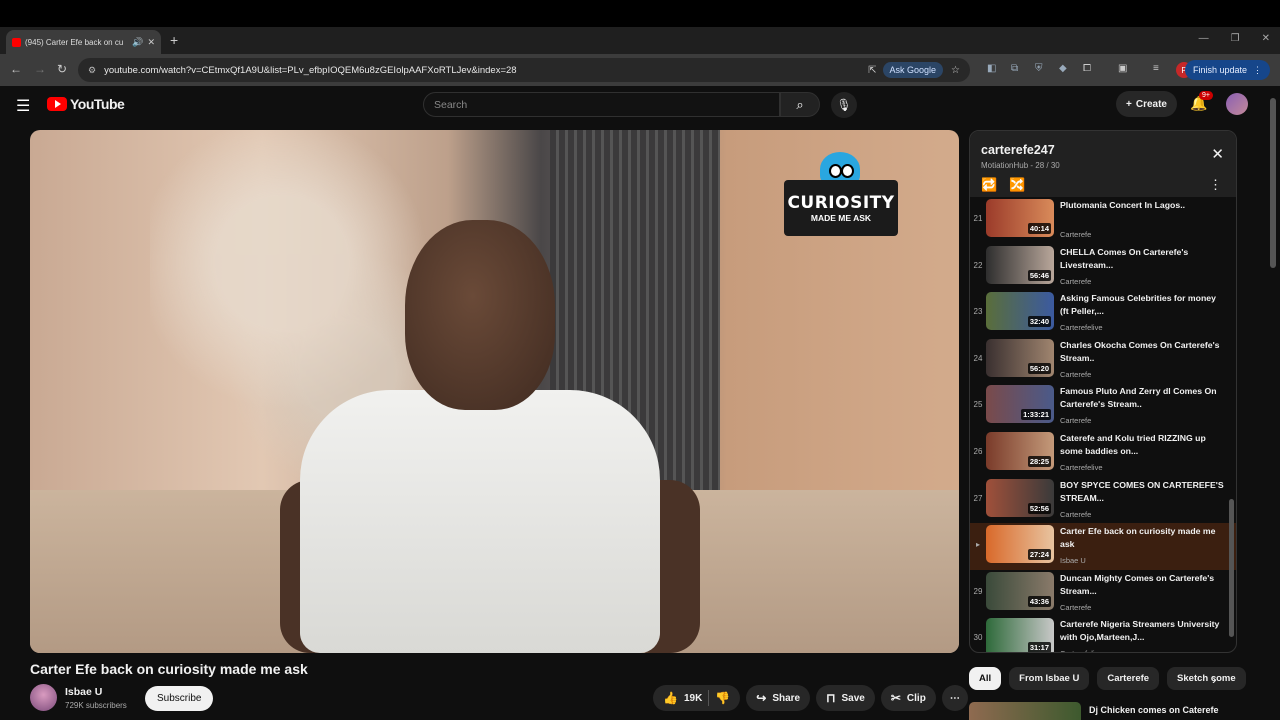 Image resolution: width=1280 pixels, height=720 pixels. What do you see at coordinates (1039, 228) in the screenshot?
I see `duration-badge: 40:14` at bounding box center [1039, 228].